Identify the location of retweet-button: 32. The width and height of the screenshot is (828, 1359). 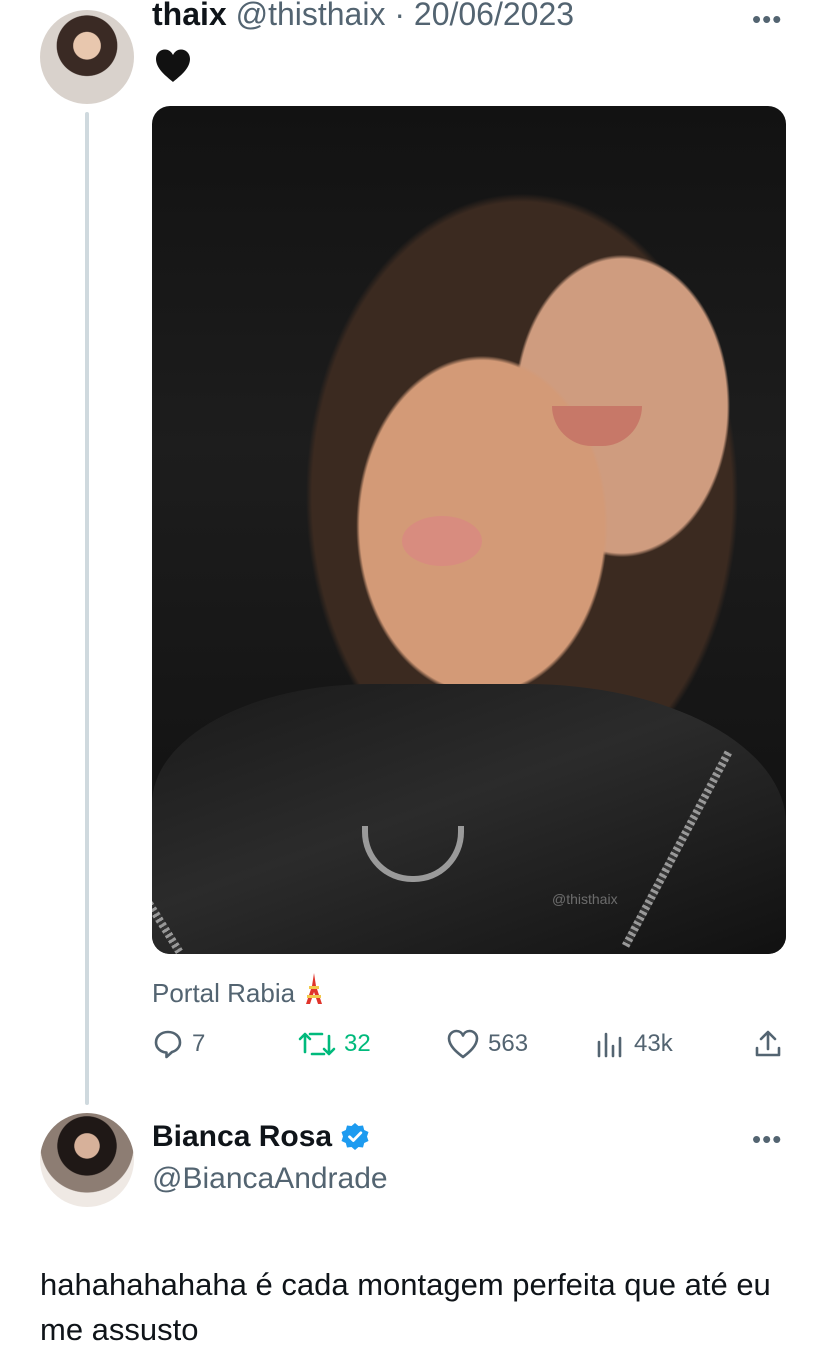
(334, 1044).